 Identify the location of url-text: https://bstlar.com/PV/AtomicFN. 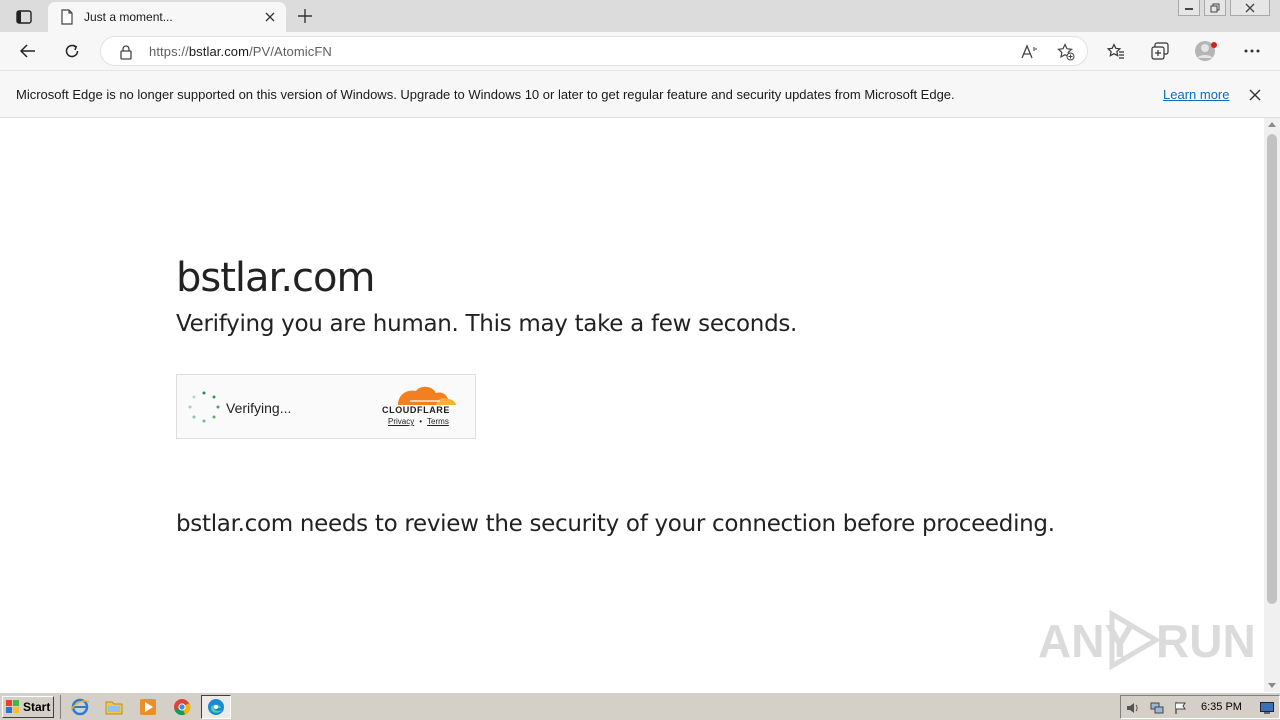
(240, 51).